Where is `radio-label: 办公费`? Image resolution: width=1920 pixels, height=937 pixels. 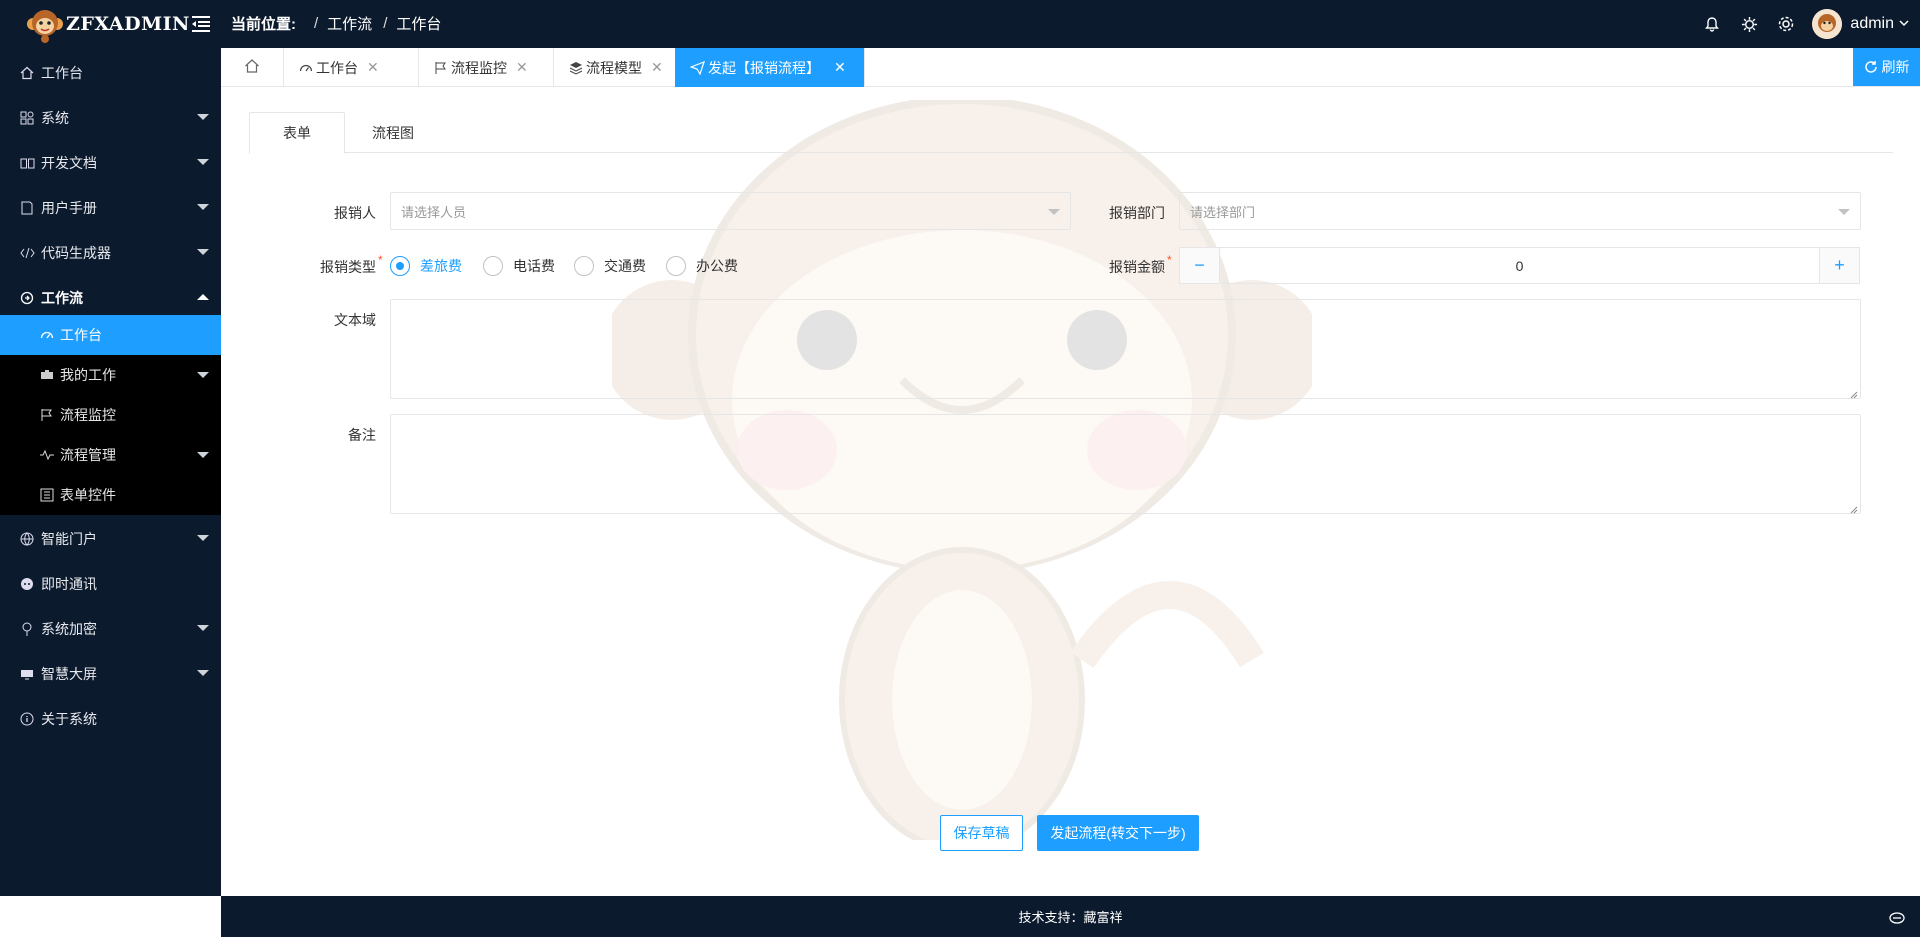 radio-label: 办公费 is located at coordinates (717, 266).